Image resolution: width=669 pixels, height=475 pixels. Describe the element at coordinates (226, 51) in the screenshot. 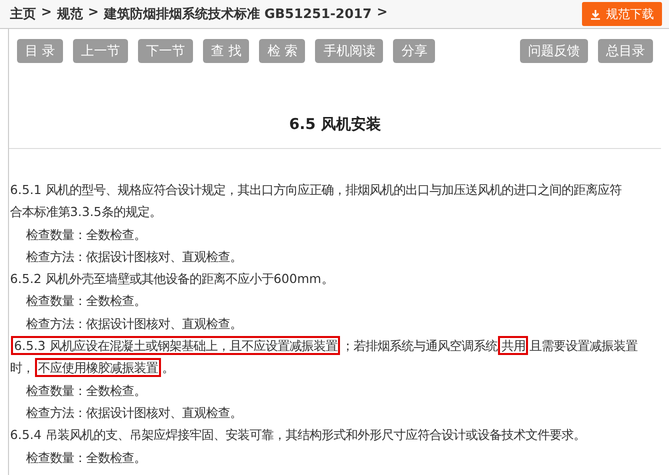

I see `toolbar-button: 查 找` at that location.